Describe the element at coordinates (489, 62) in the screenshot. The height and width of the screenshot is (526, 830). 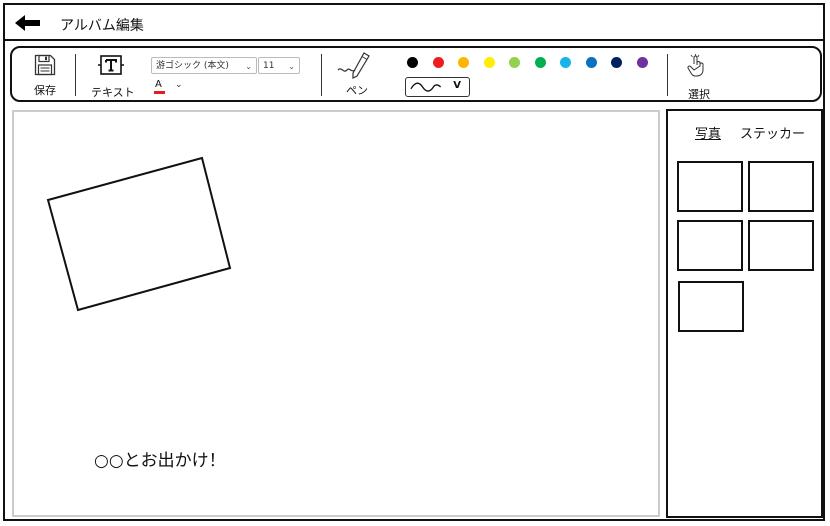
I see `color-swatch-yellow` at that location.